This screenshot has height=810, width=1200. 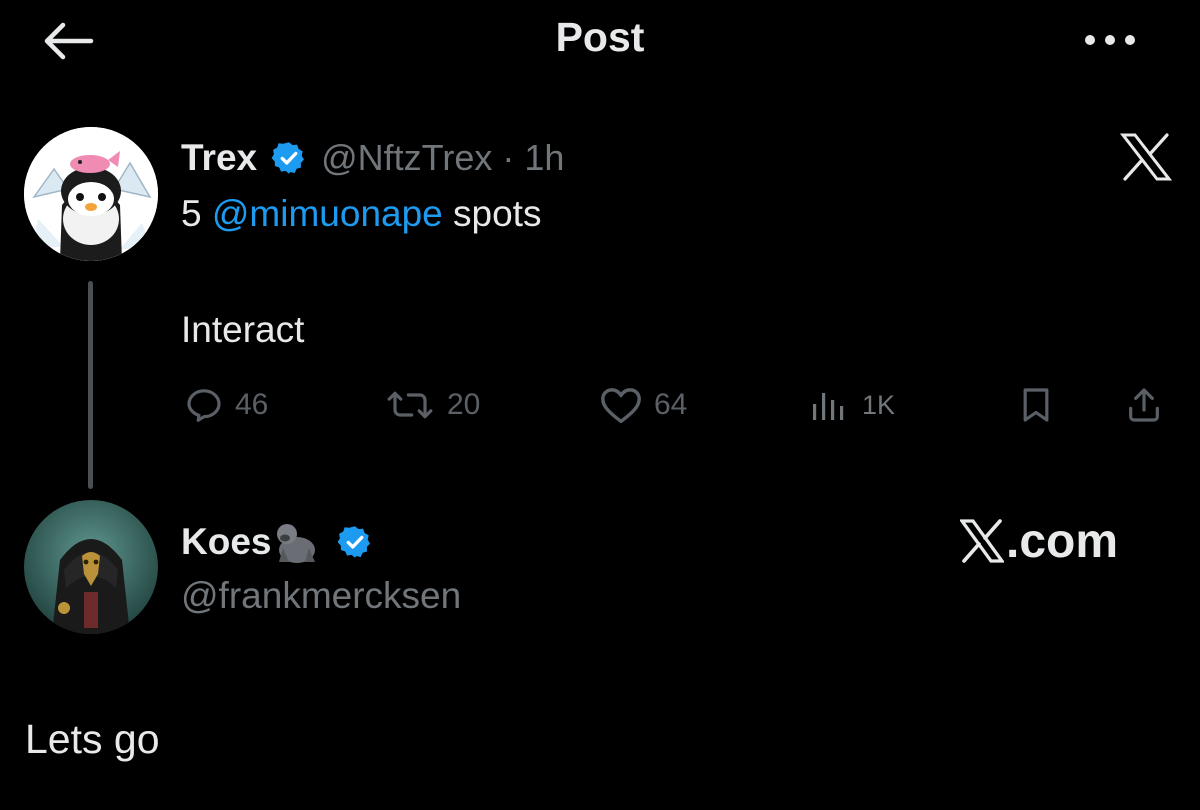 I want to click on share-icon, so click(x=1144, y=405).